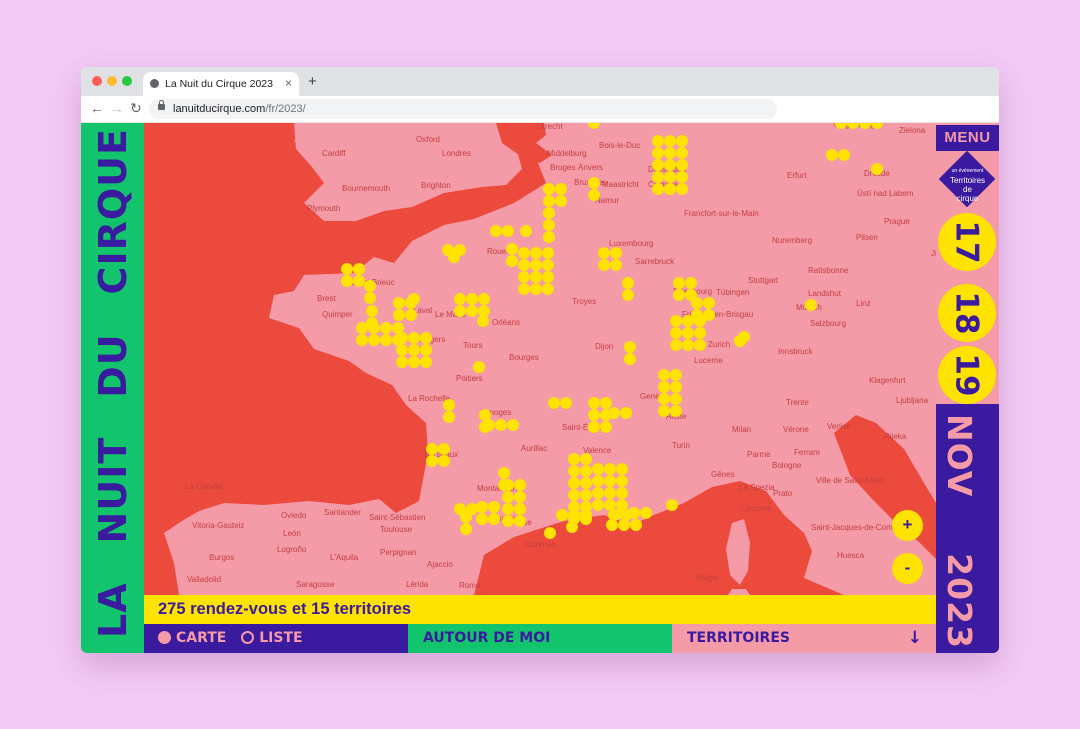 The width and height of the screenshot is (1080, 729). Describe the element at coordinates (804, 638) in the screenshot. I see `territoires-button: TERRITOIRES ↓` at that location.